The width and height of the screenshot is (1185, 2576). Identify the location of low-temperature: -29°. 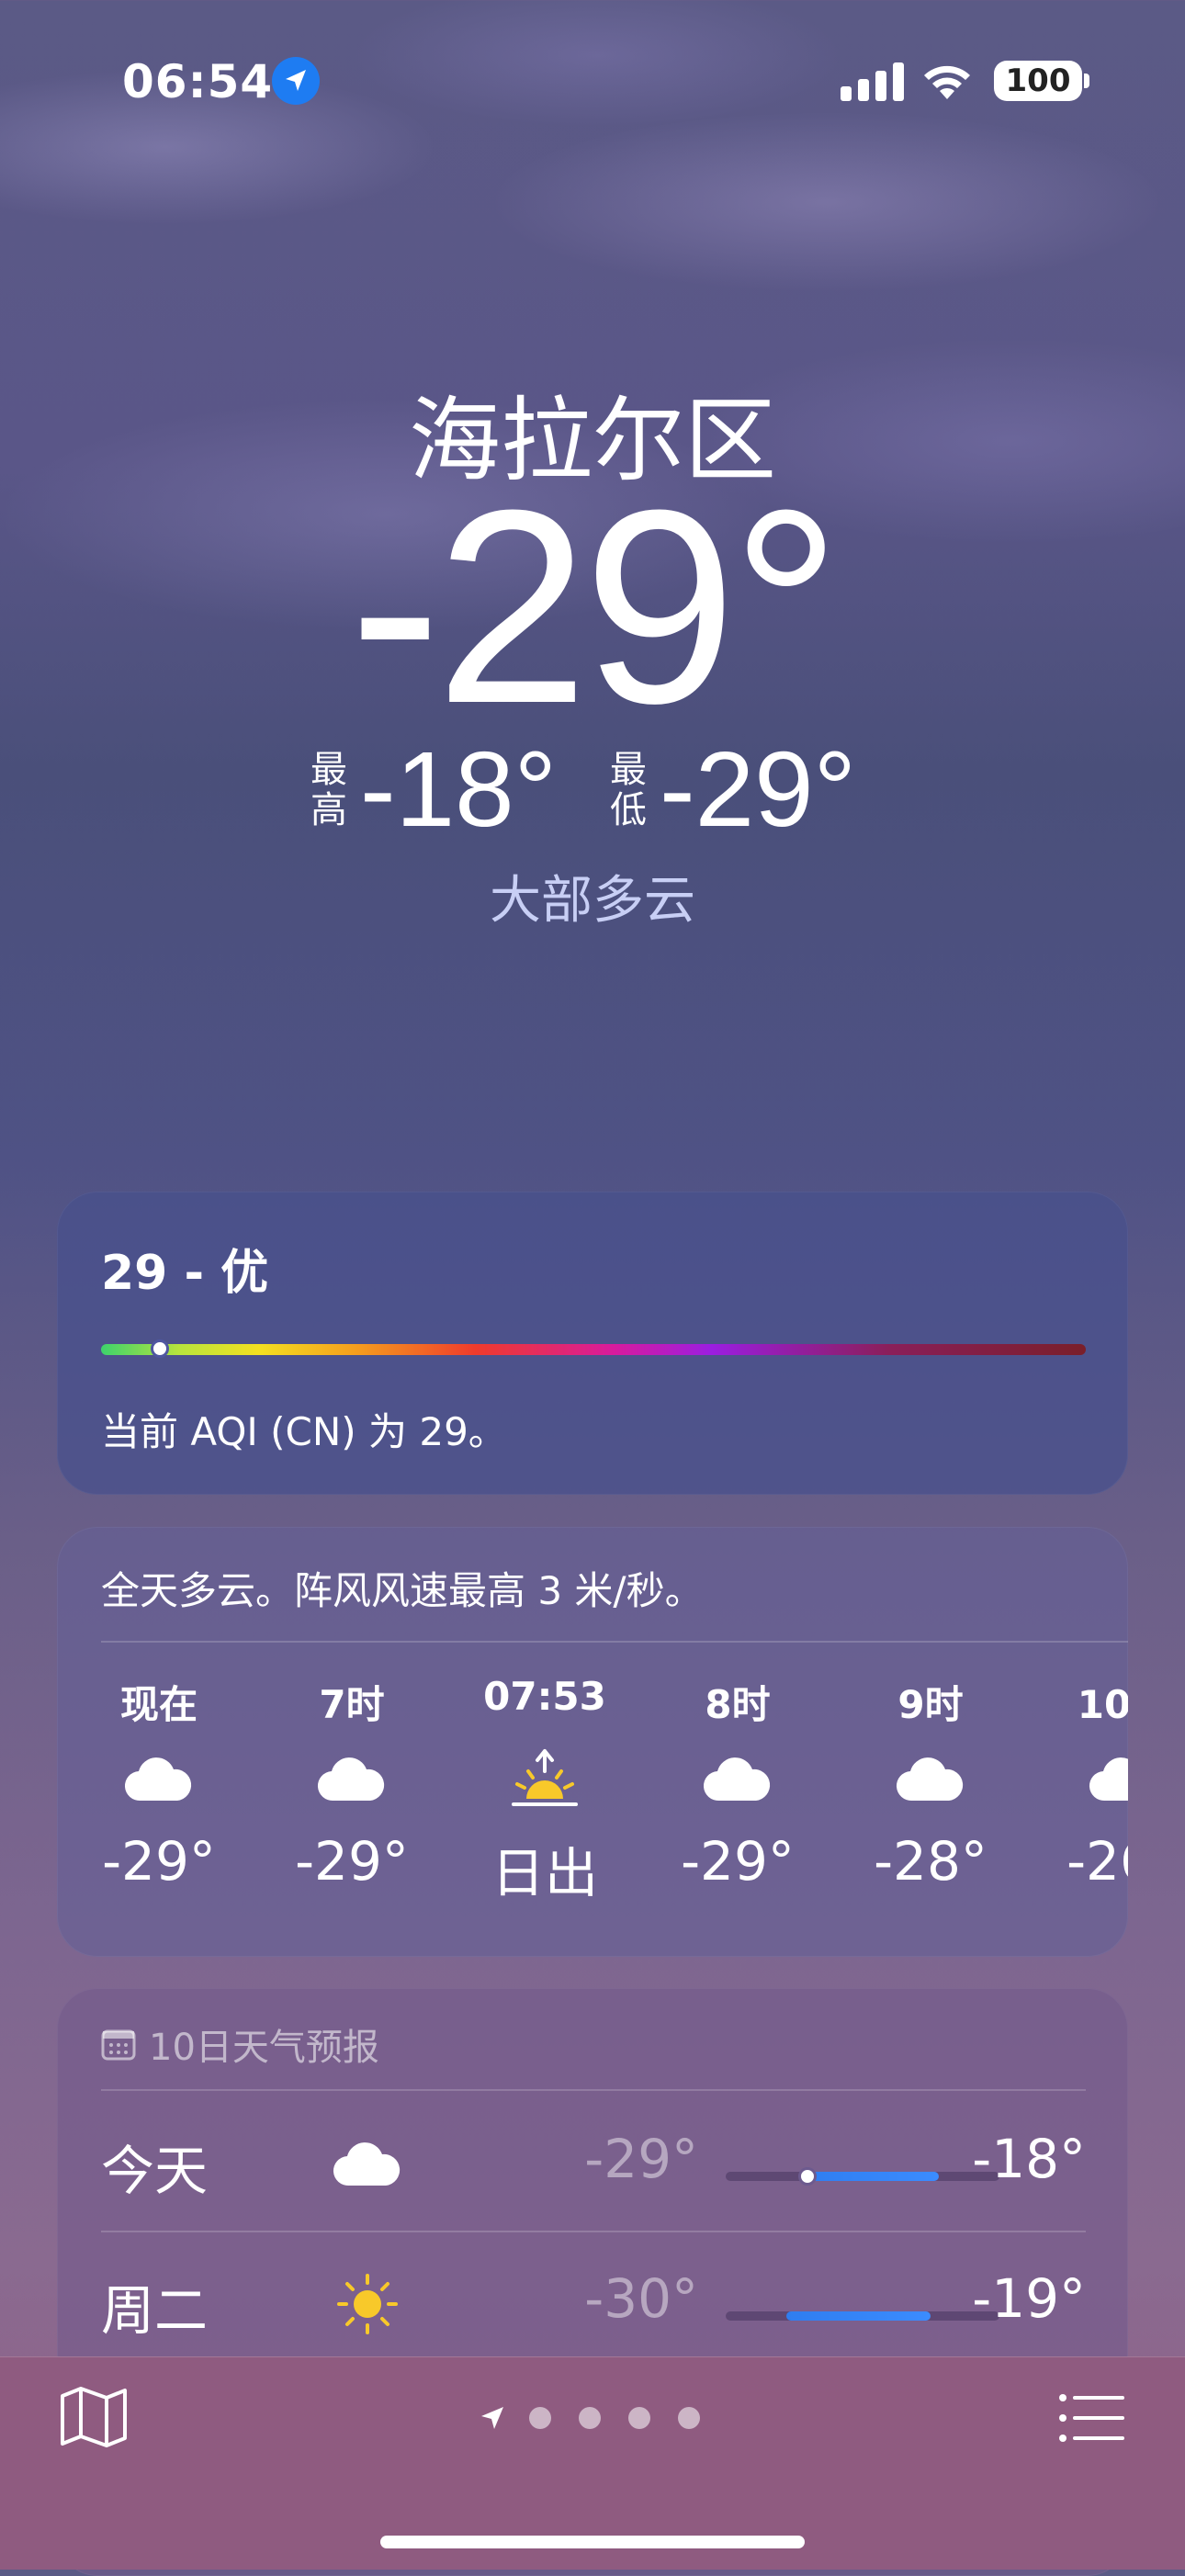
(758, 789).